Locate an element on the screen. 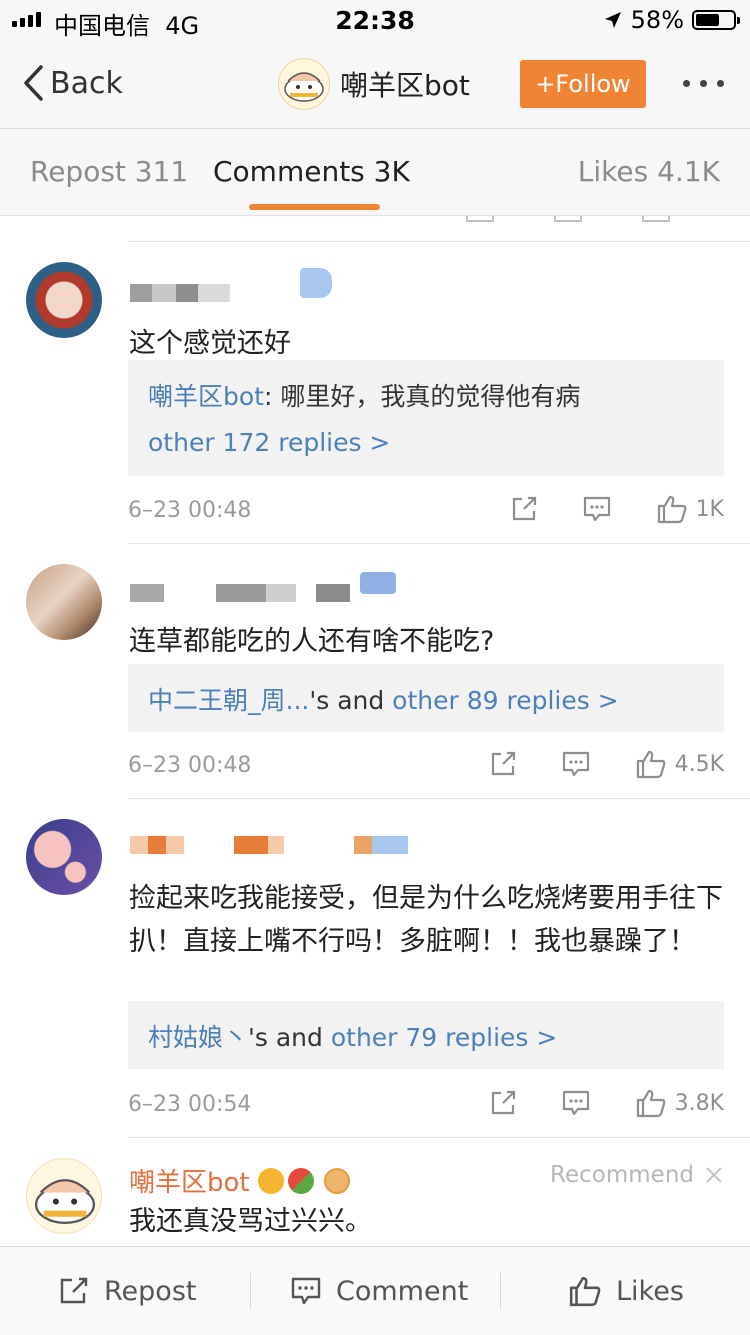 The height and width of the screenshot is (1335, 750). nav-bar: Back 嘲羊区bot +Follow is located at coordinates (375, 85).